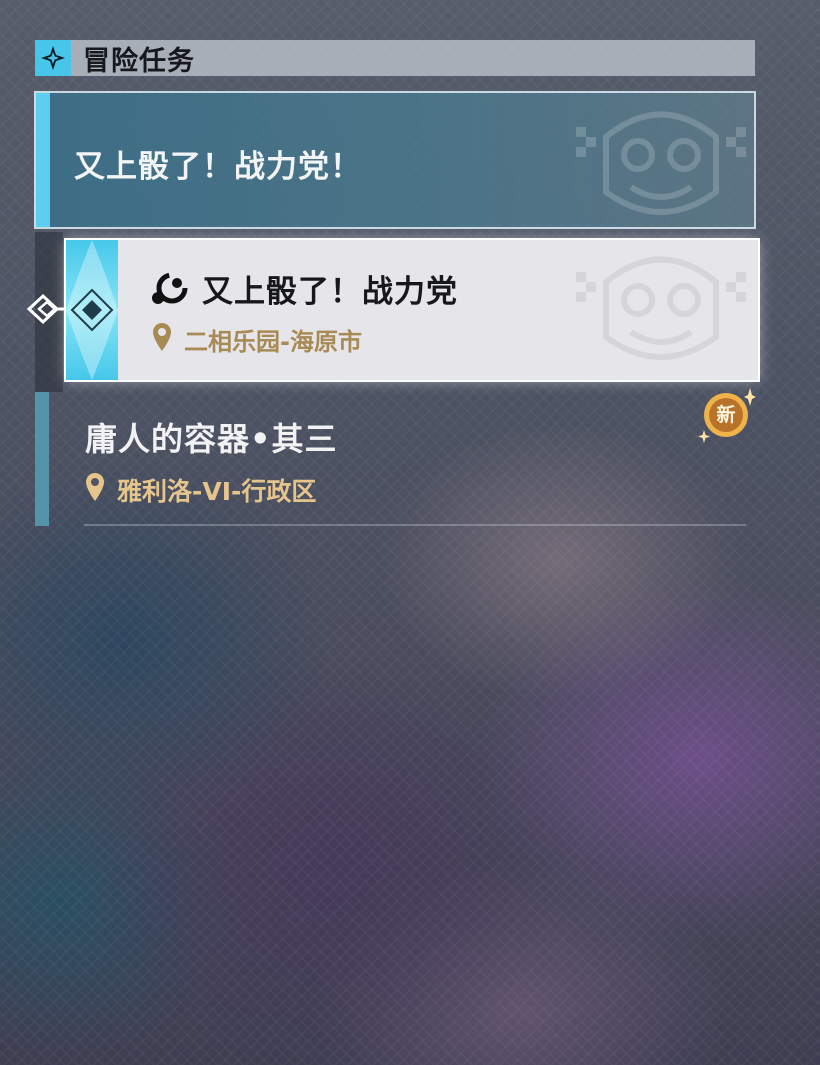 The width and height of the screenshot is (820, 1065). I want to click on commission-icon, so click(170, 288).